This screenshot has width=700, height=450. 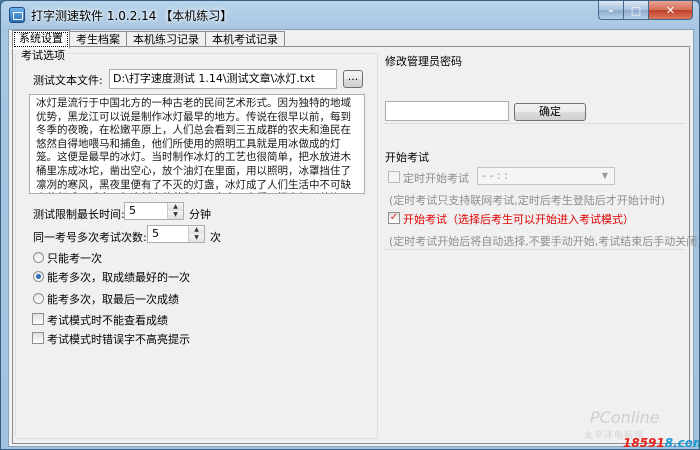 What do you see at coordinates (423, 61) in the screenshot?
I see `admin-password-title: 修改管理员密码` at bounding box center [423, 61].